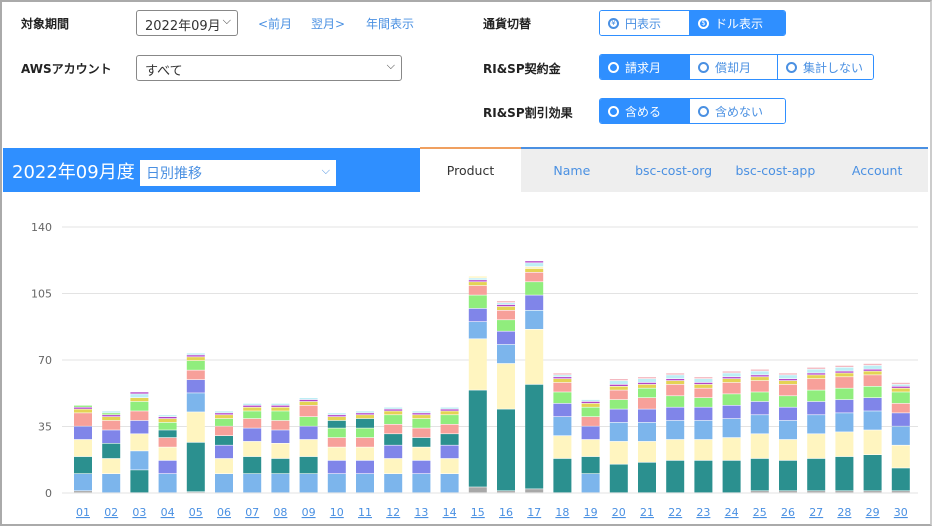  What do you see at coordinates (737, 111) in the screenshot?
I see `ri-discount-exclude-option: 含めない` at bounding box center [737, 111].